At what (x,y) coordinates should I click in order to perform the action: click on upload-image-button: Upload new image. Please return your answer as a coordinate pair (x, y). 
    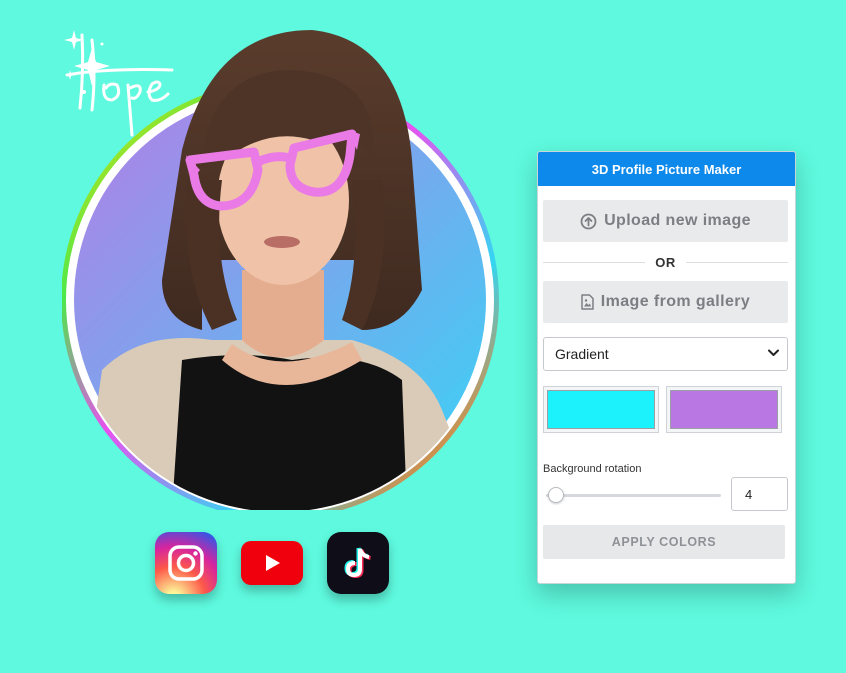
    Looking at the image, I should click on (665, 221).